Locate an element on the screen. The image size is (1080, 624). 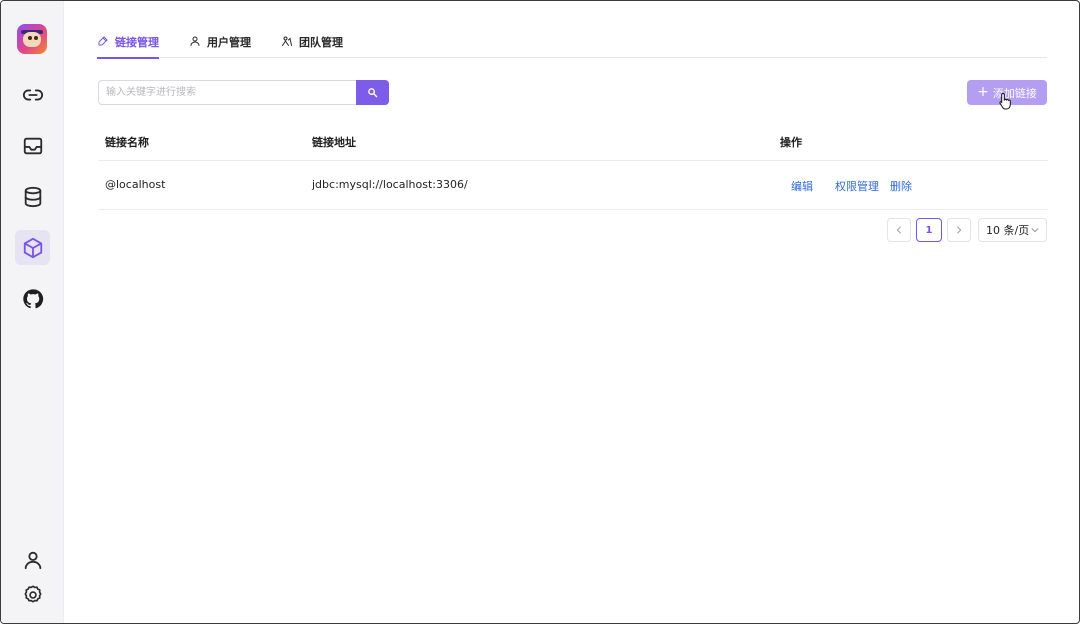
chevron-right-icon is located at coordinates (959, 230).